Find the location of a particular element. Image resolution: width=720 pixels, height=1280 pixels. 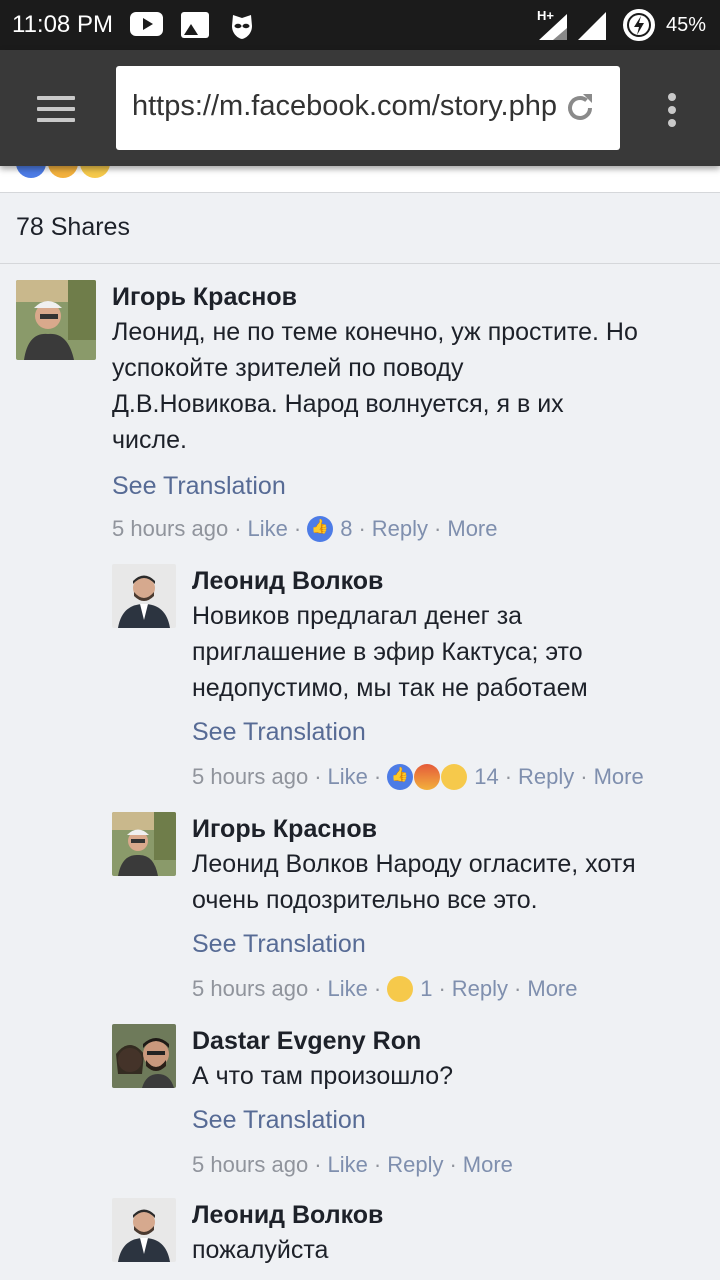

shares-count: 78 Shares is located at coordinates (73, 227).